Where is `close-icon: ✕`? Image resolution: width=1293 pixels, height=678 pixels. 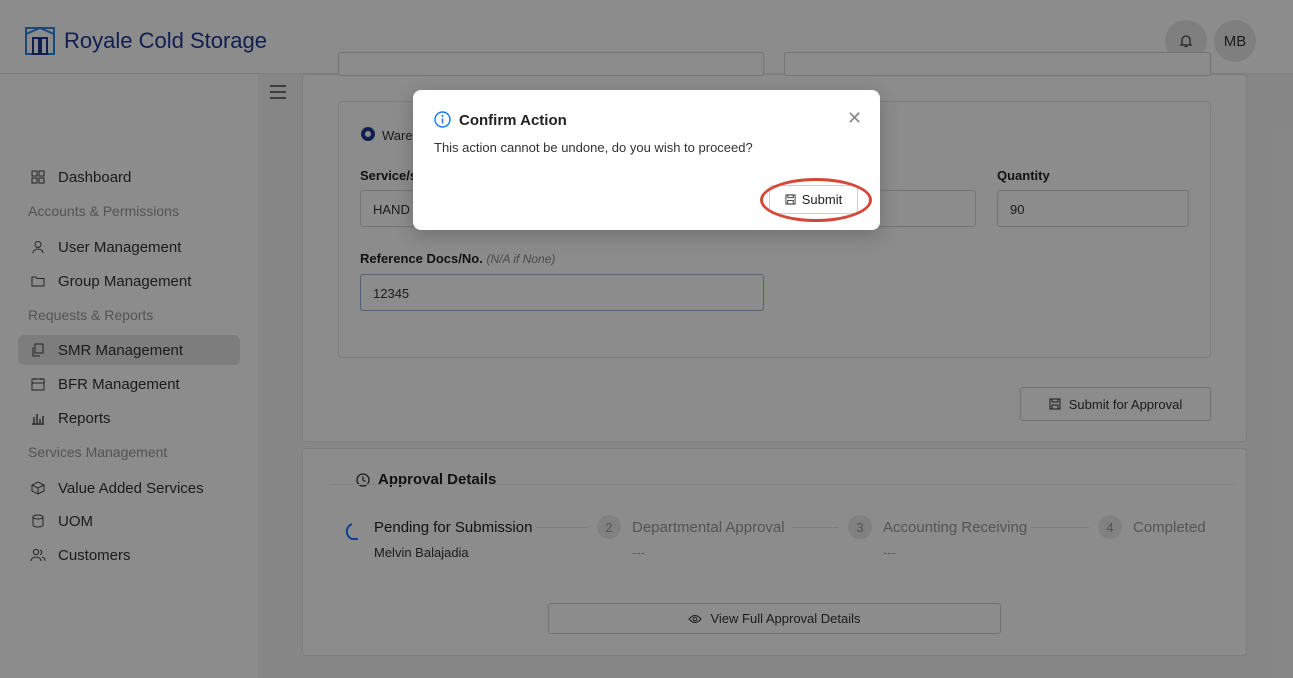
close-icon: ✕ is located at coordinates (854, 118).